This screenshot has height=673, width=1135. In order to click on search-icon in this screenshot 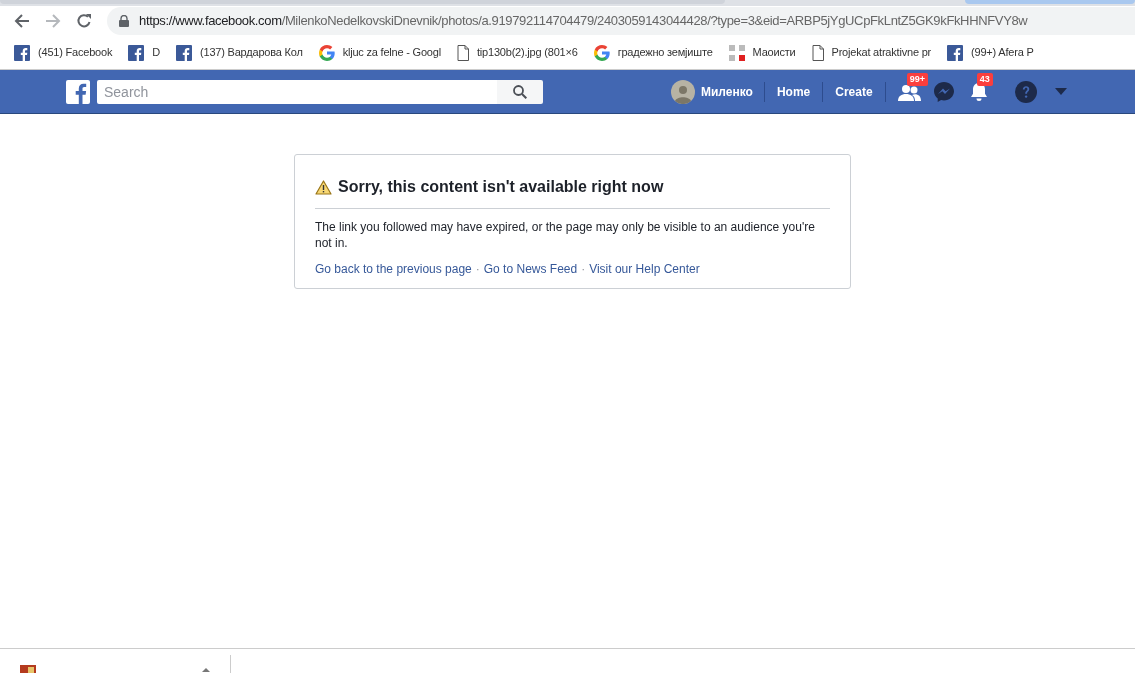, I will do `click(520, 91)`.